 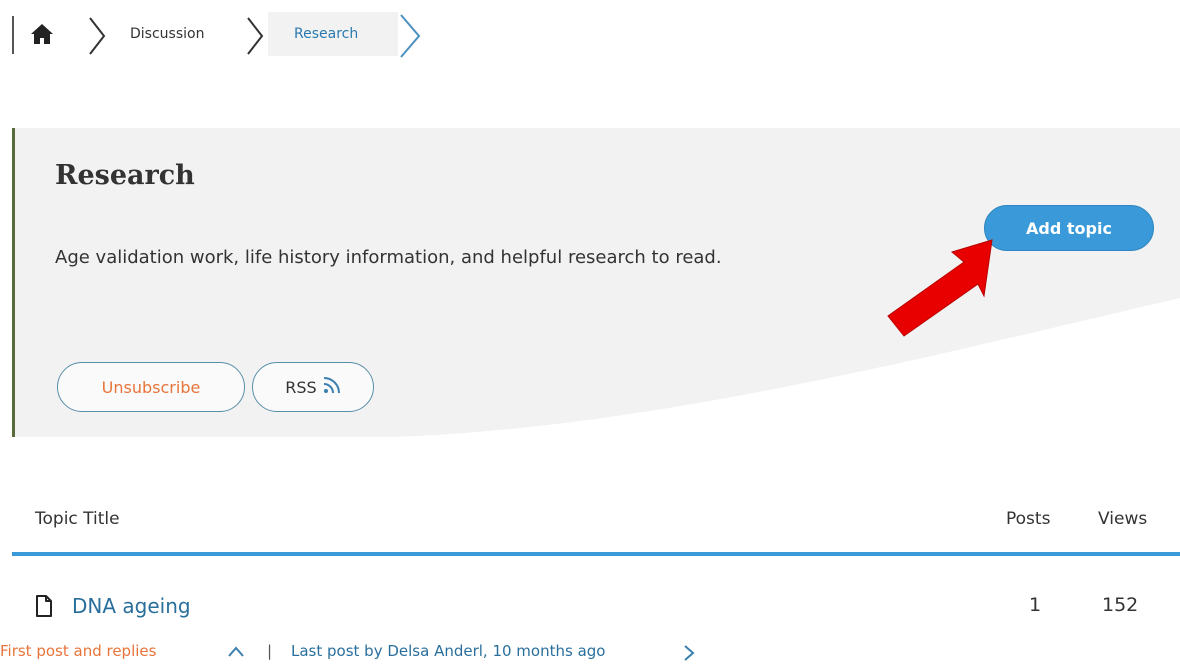 I want to click on last-post-link: Last post by Delsa Anderl, 10 months ago, so click(x=448, y=651).